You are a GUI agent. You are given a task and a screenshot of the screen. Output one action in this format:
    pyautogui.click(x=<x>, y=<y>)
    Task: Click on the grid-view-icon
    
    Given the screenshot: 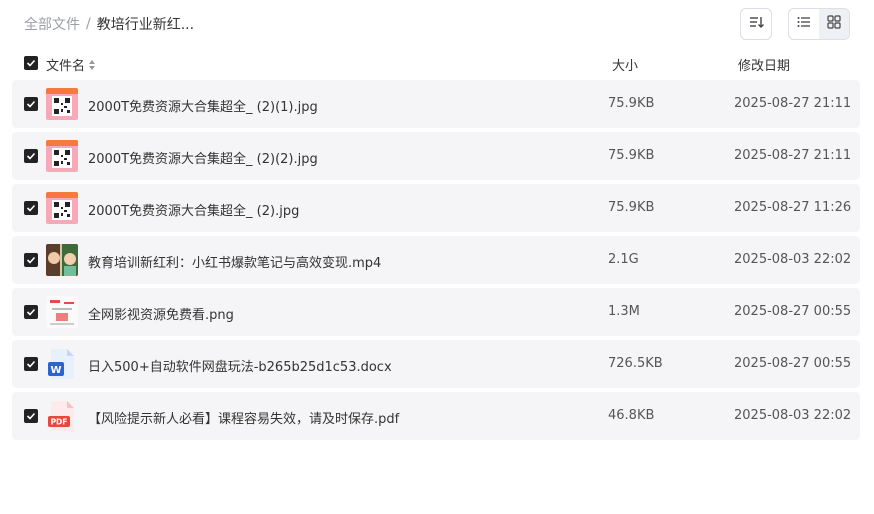 What is the action you would take?
    pyautogui.click(x=834, y=24)
    